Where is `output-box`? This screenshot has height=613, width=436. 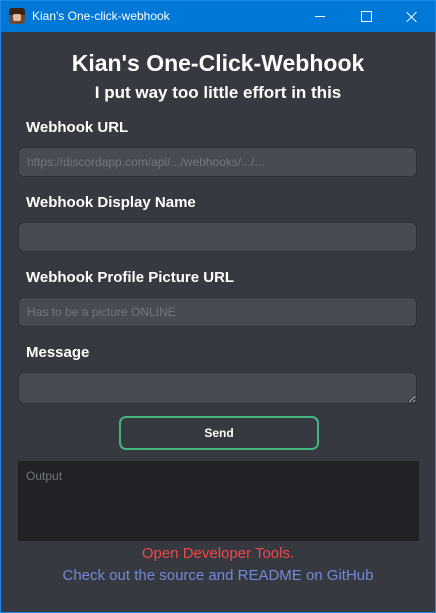
output-box is located at coordinates (218, 501).